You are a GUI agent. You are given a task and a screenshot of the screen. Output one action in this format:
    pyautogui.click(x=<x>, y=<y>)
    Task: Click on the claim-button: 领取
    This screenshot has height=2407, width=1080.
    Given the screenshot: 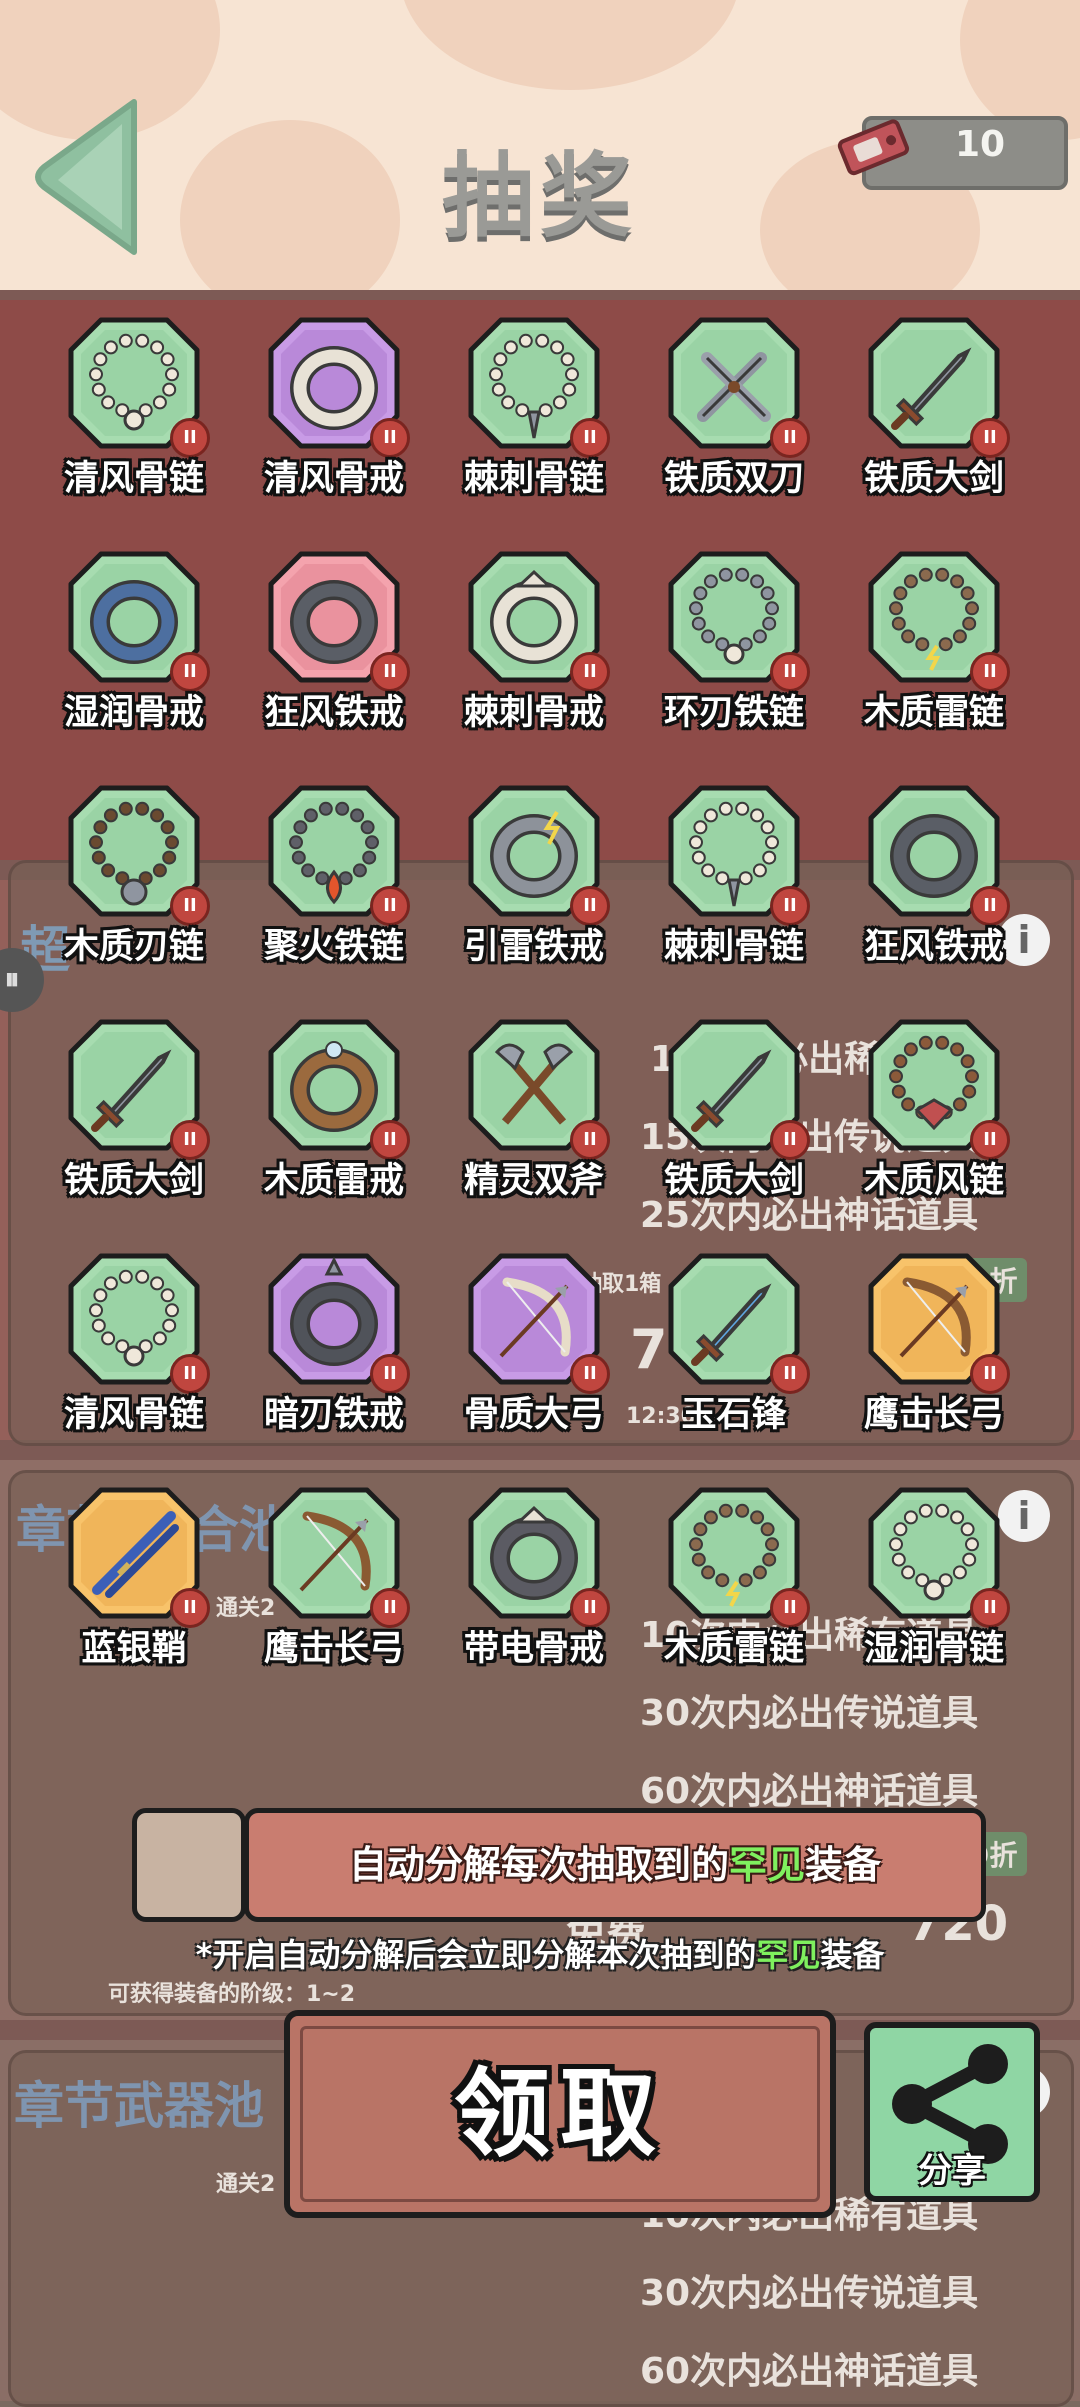 What is the action you would take?
    pyautogui.click(x=560, y=2114)
    